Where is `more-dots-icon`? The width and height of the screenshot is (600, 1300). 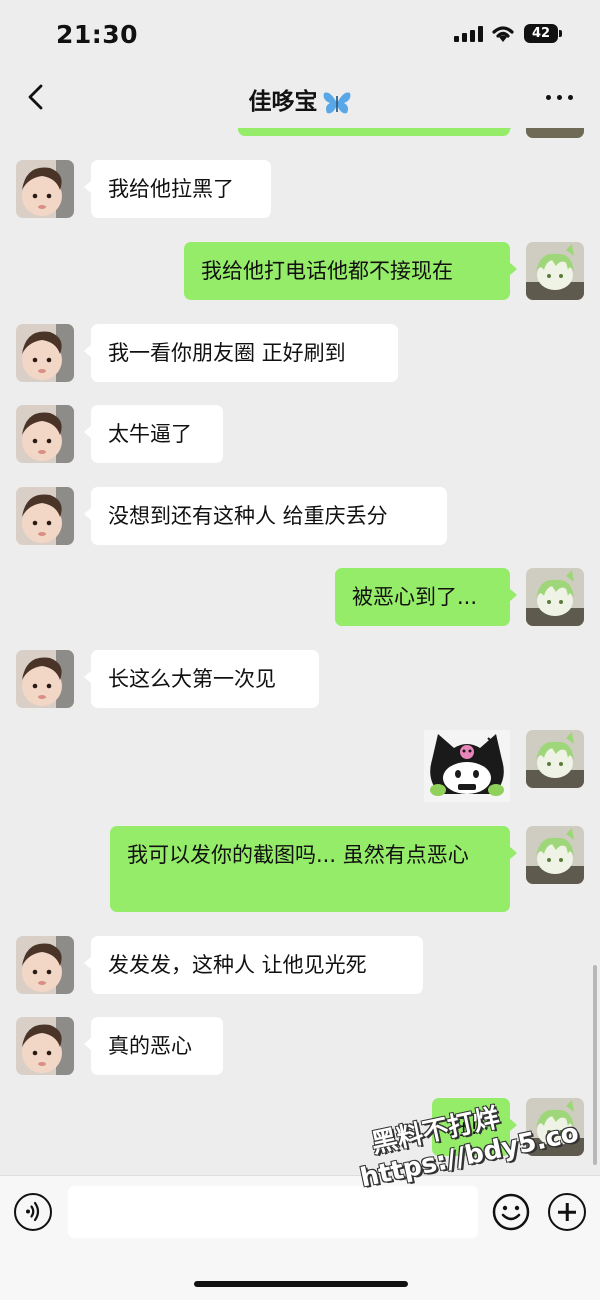 more-dots-icon is located at coordinates (560, 97).